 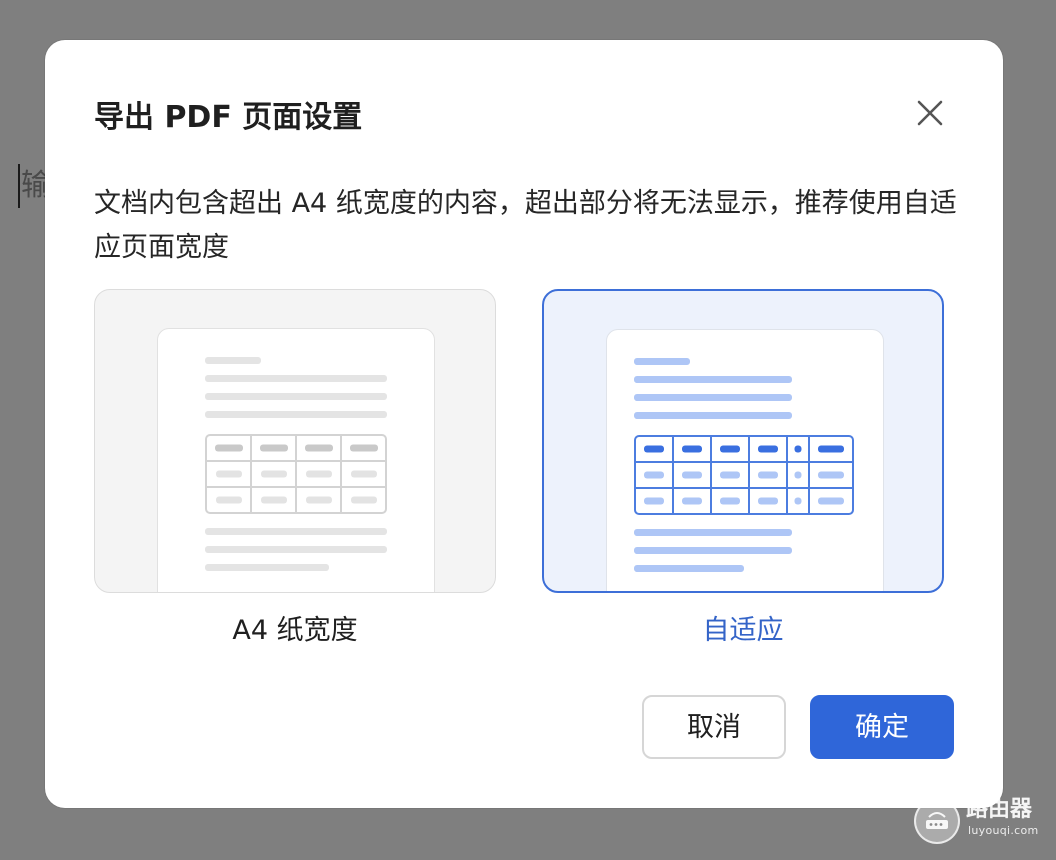 What do you see at coordinates (937, 821) in the screenshot?
I see `router-logo-icon` at bounding box center [937, 821].